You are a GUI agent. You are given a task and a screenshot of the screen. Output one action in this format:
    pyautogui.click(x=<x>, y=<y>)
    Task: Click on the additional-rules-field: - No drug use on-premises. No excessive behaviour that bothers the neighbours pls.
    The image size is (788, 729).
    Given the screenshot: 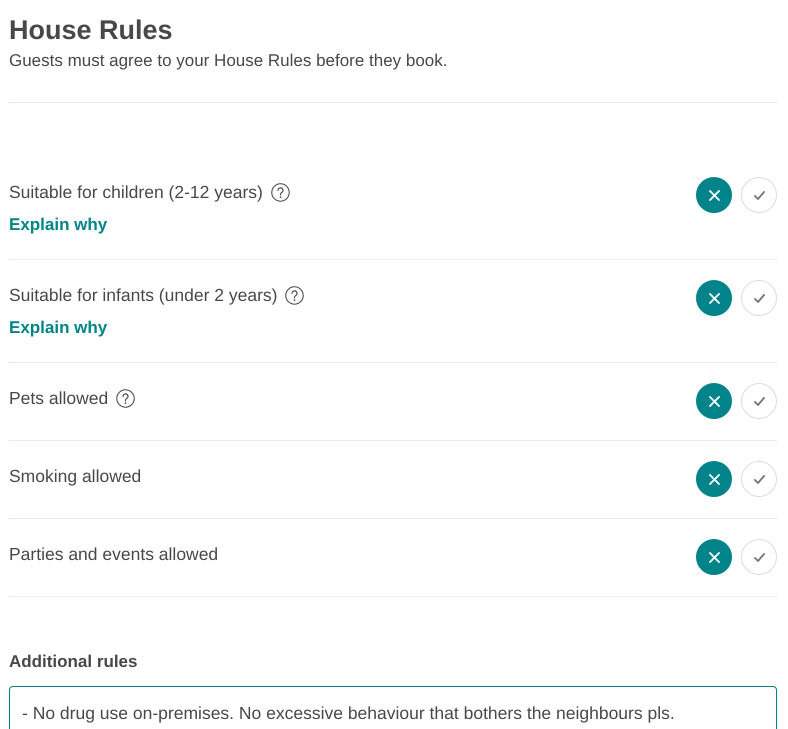 What is the action you would take?
    pyautogui.click(x=393, y=707)
    